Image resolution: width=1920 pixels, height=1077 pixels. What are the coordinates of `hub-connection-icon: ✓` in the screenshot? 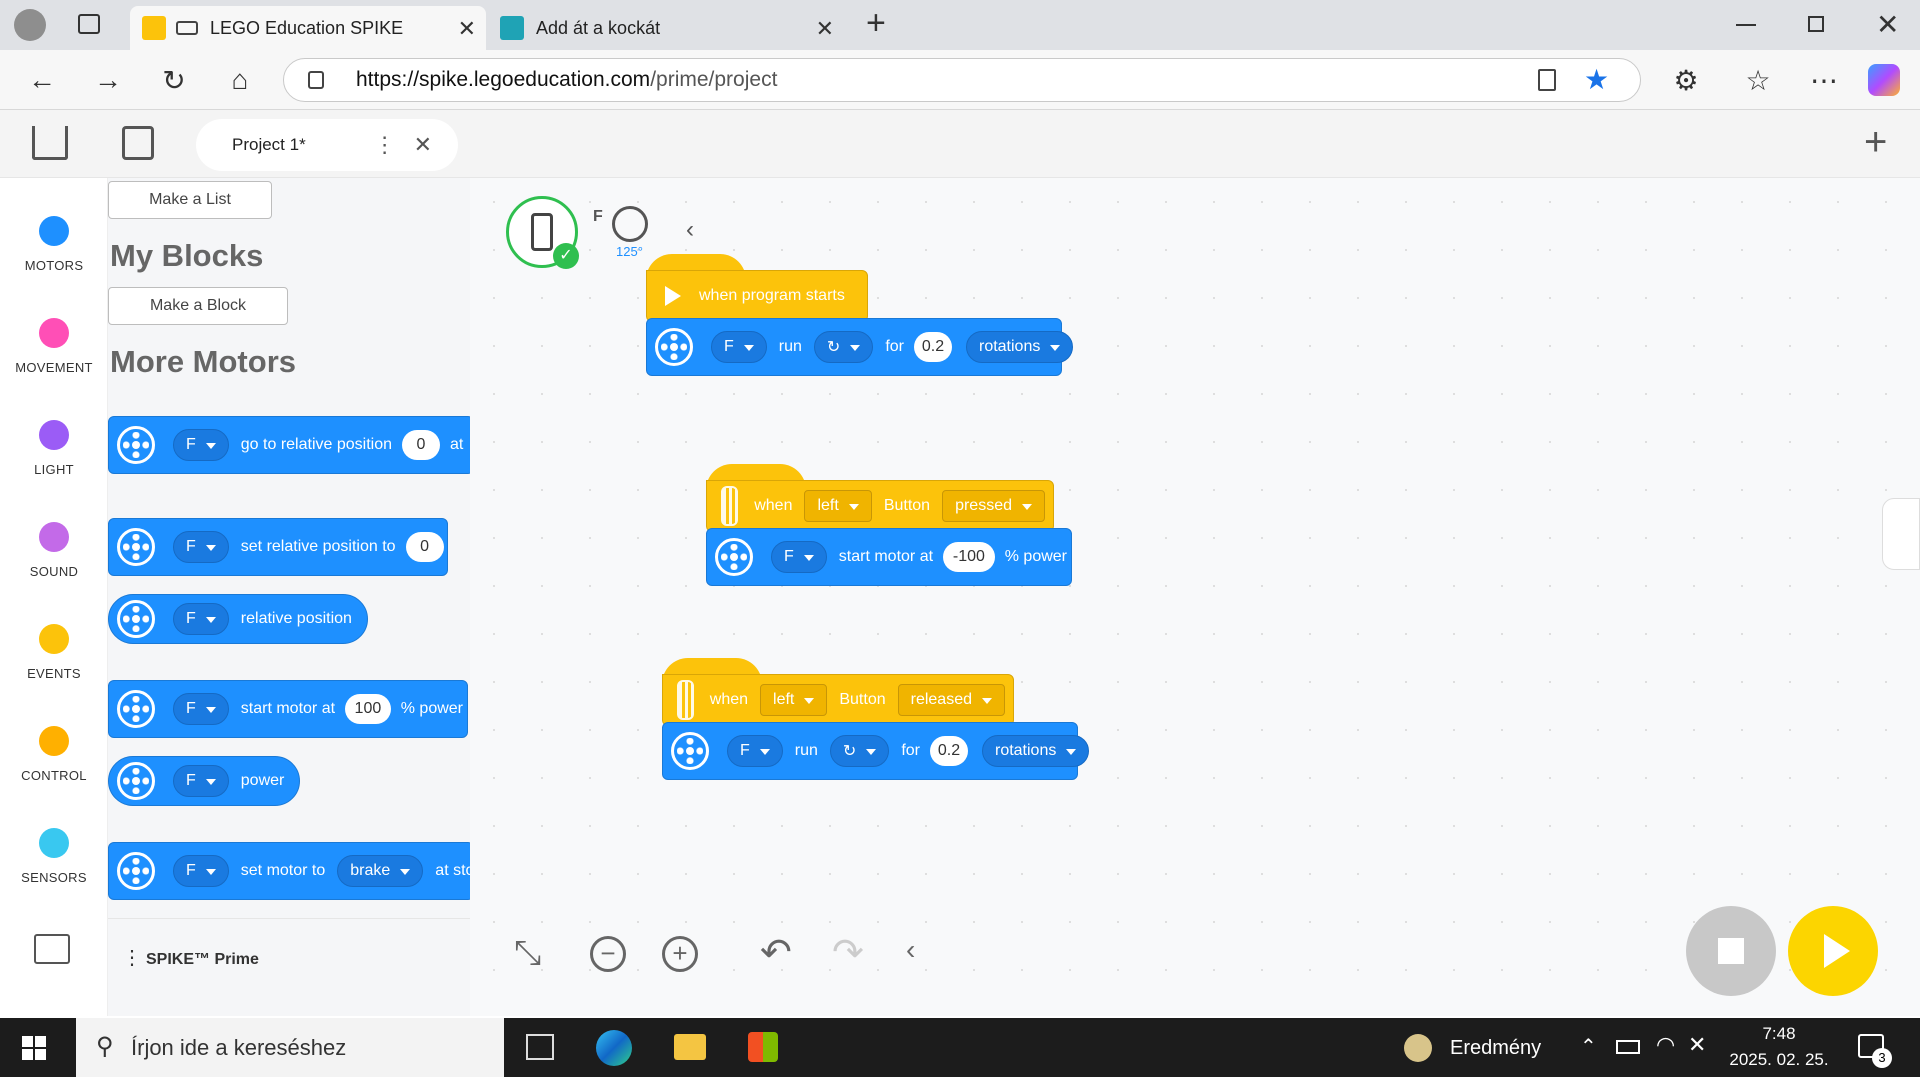 It's located at (542, 232).